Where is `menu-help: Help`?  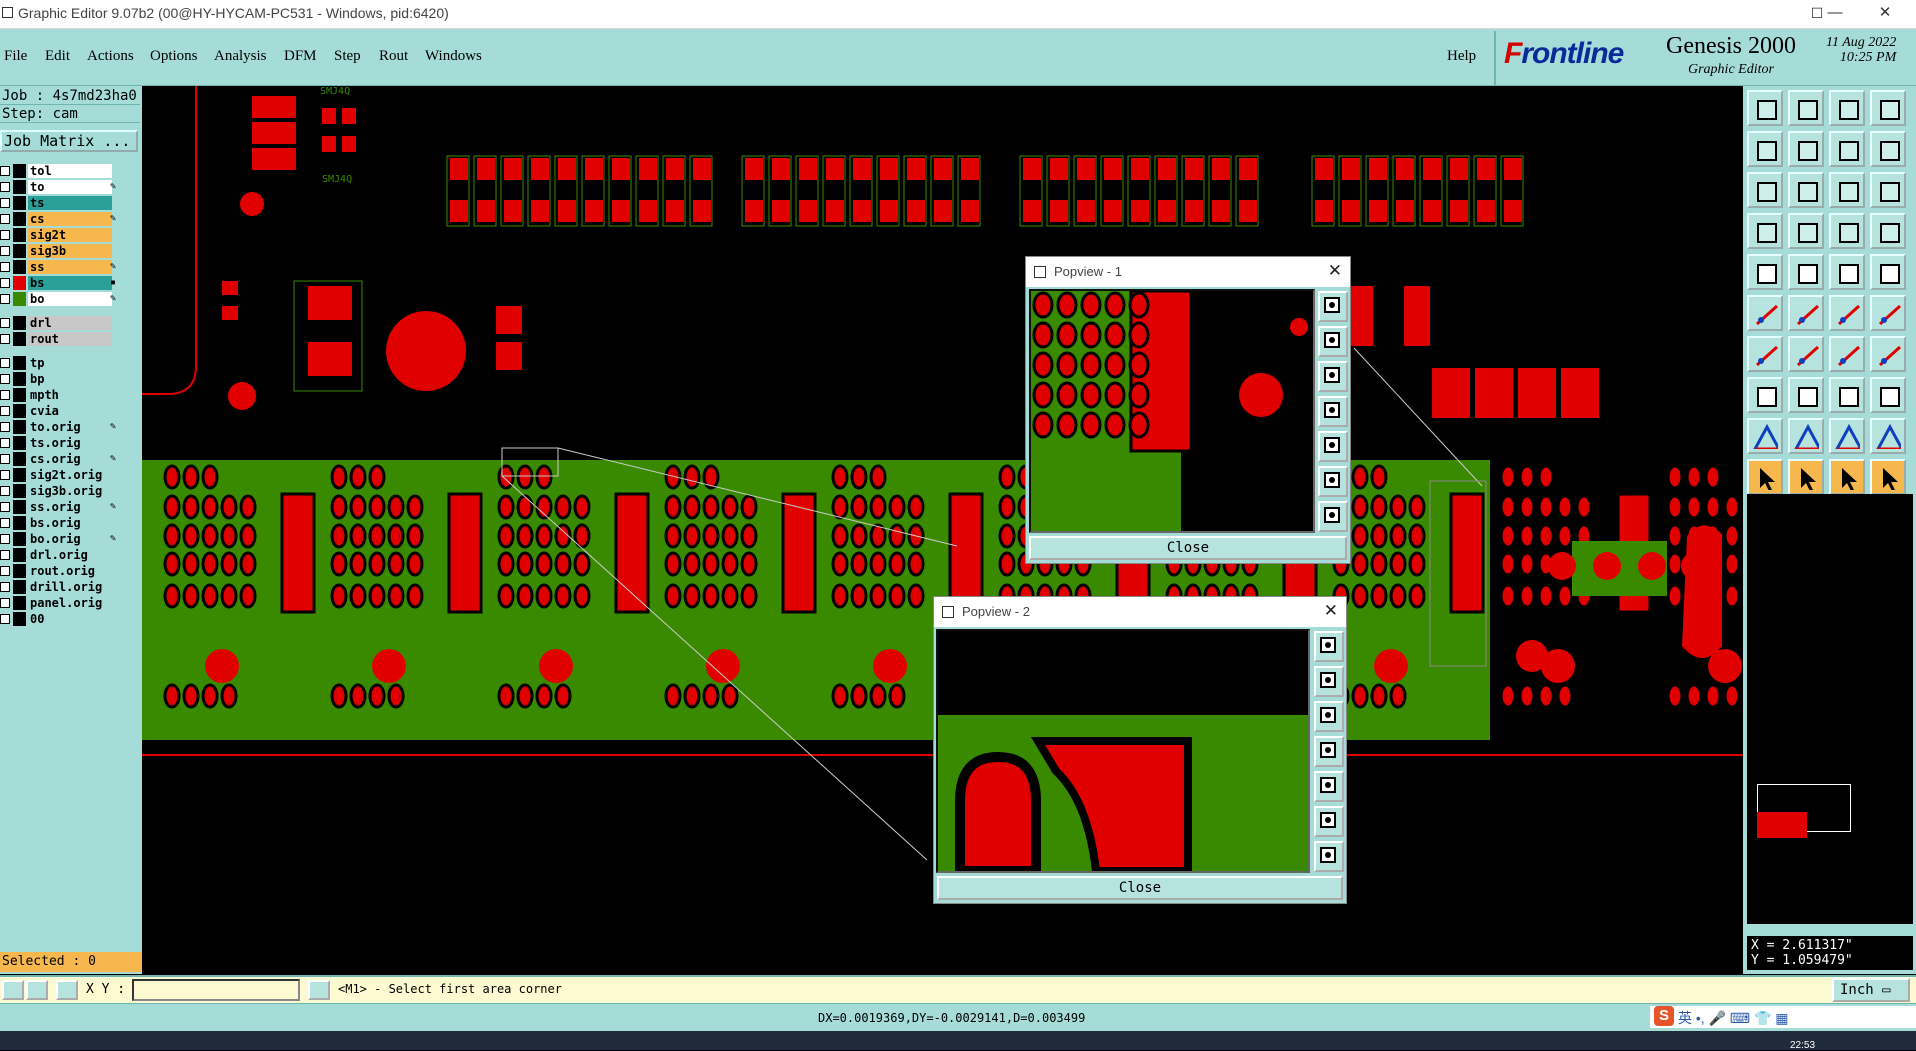
menu-help: Help is located at coordinates (1461, 56).